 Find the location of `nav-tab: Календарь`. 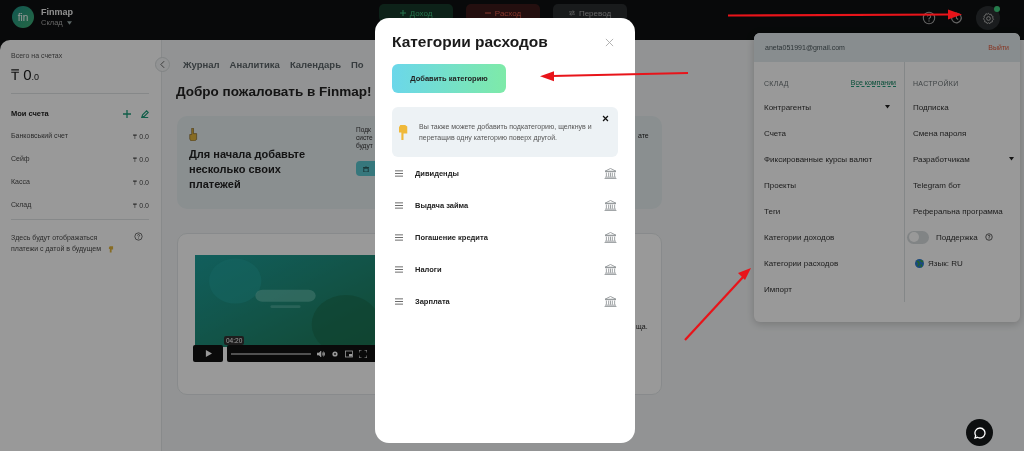

nav-tab: Календарь is located at coordinates (315, 64).